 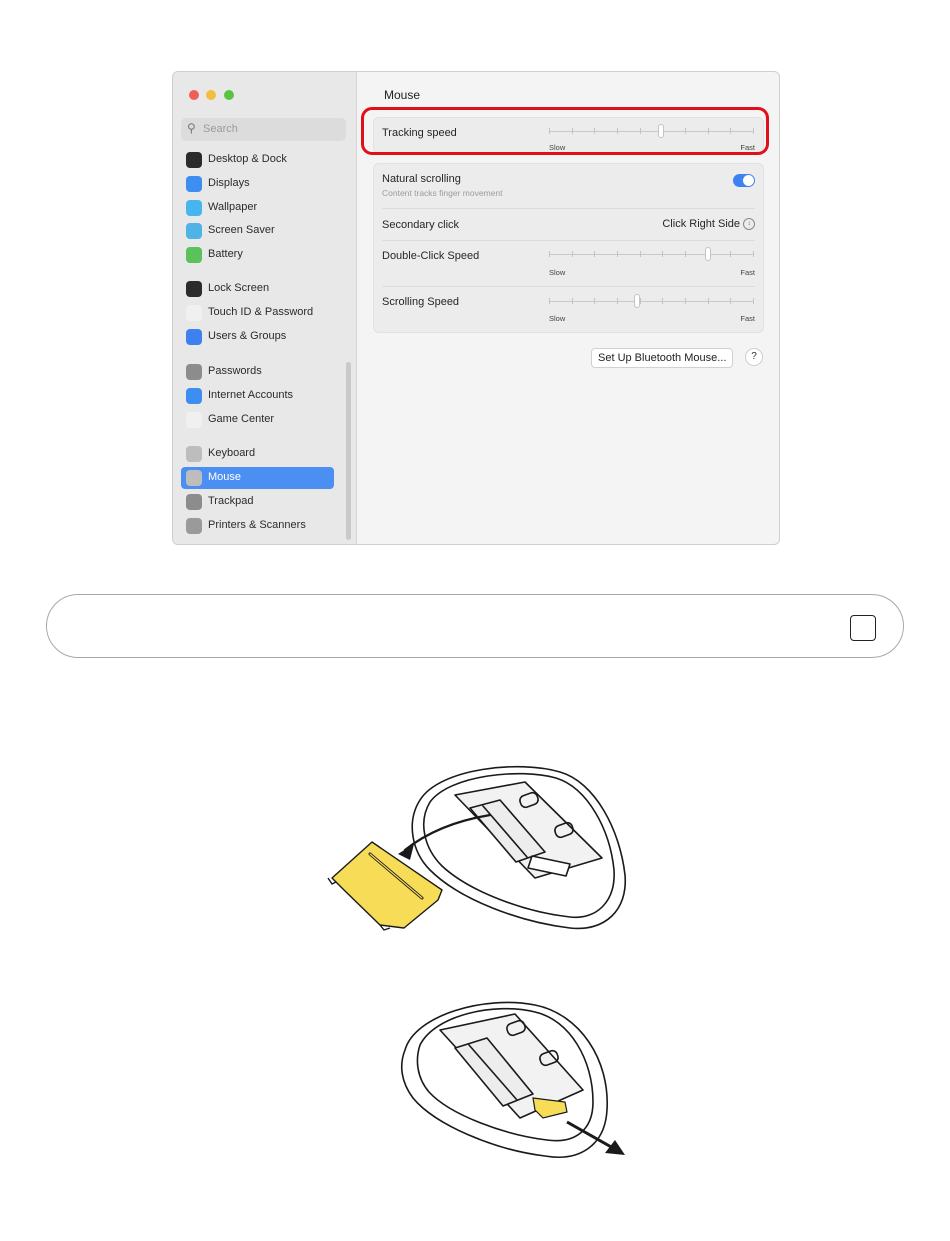 I want to click on users-icon, so click(x=194, y=337).